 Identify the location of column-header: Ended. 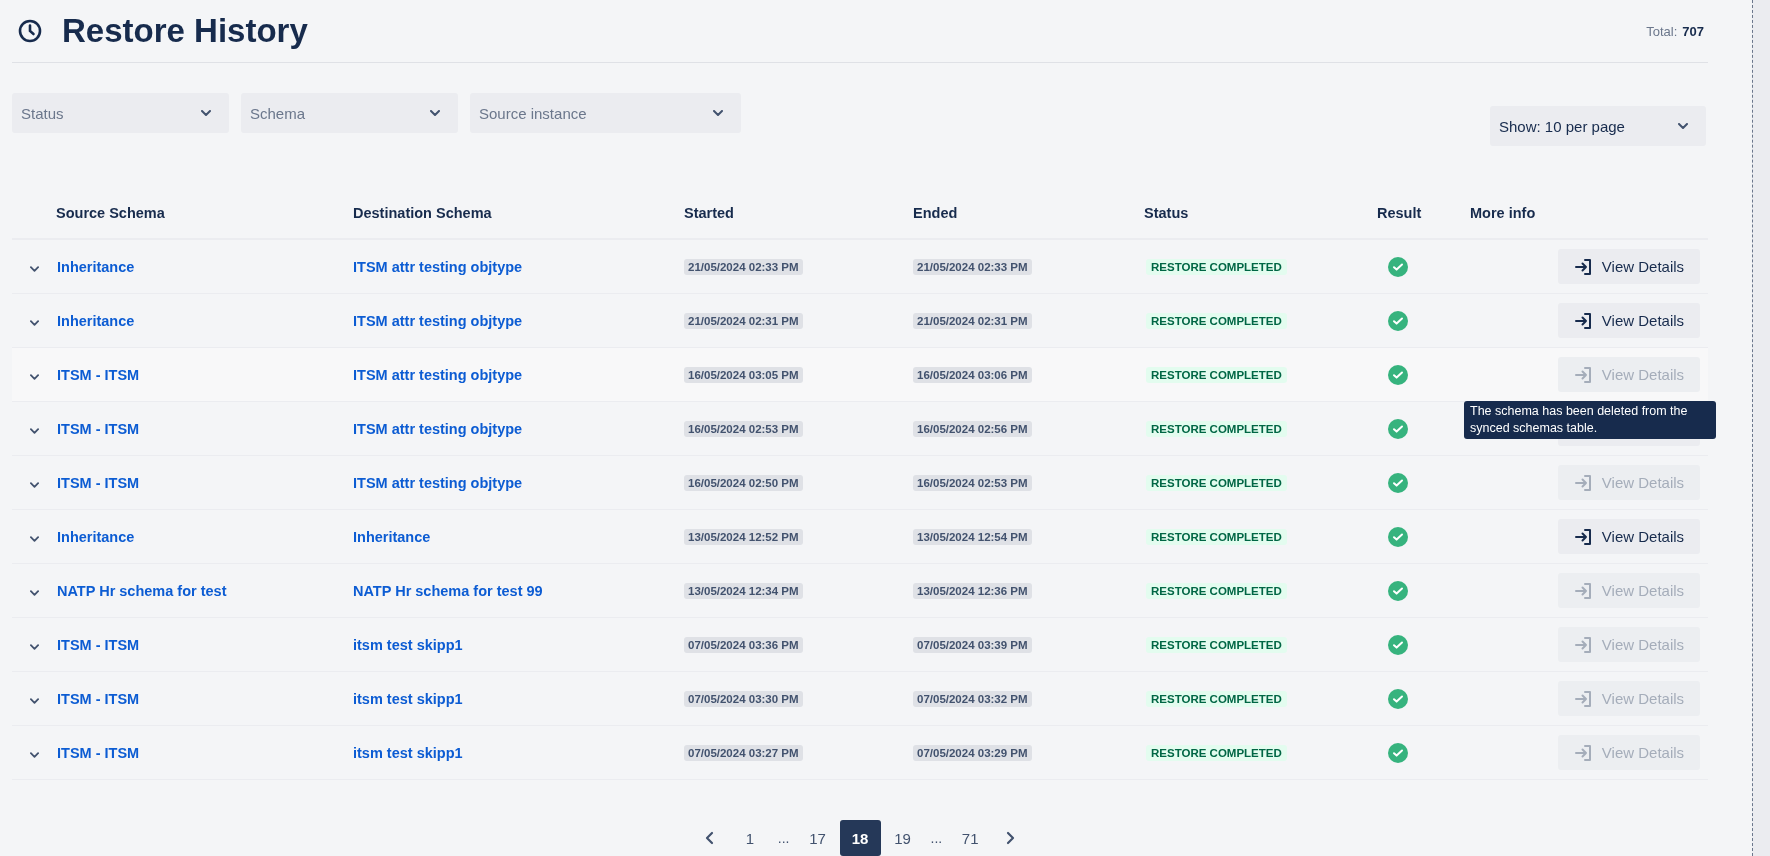
(935, 213).